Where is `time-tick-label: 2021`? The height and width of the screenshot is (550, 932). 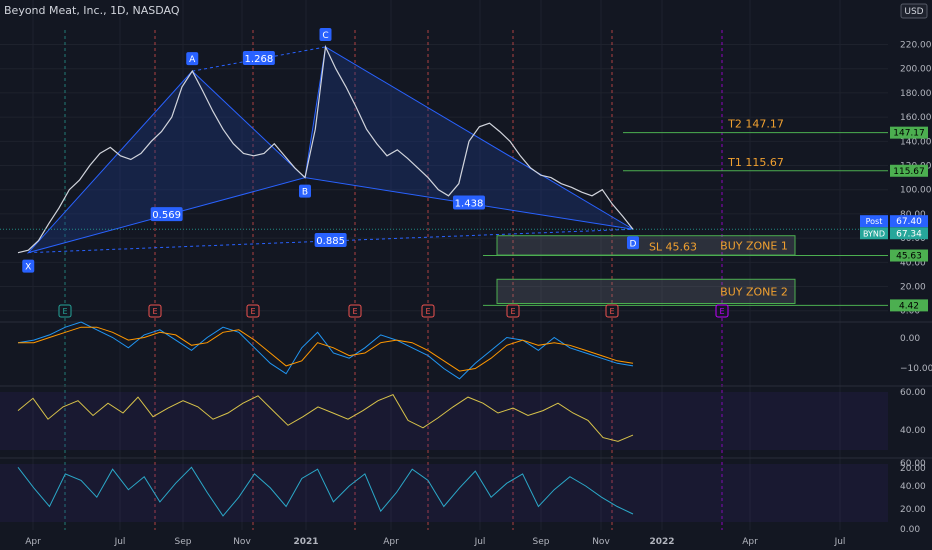
time-tick-label: 2021 is located at coordinates (305, 542).